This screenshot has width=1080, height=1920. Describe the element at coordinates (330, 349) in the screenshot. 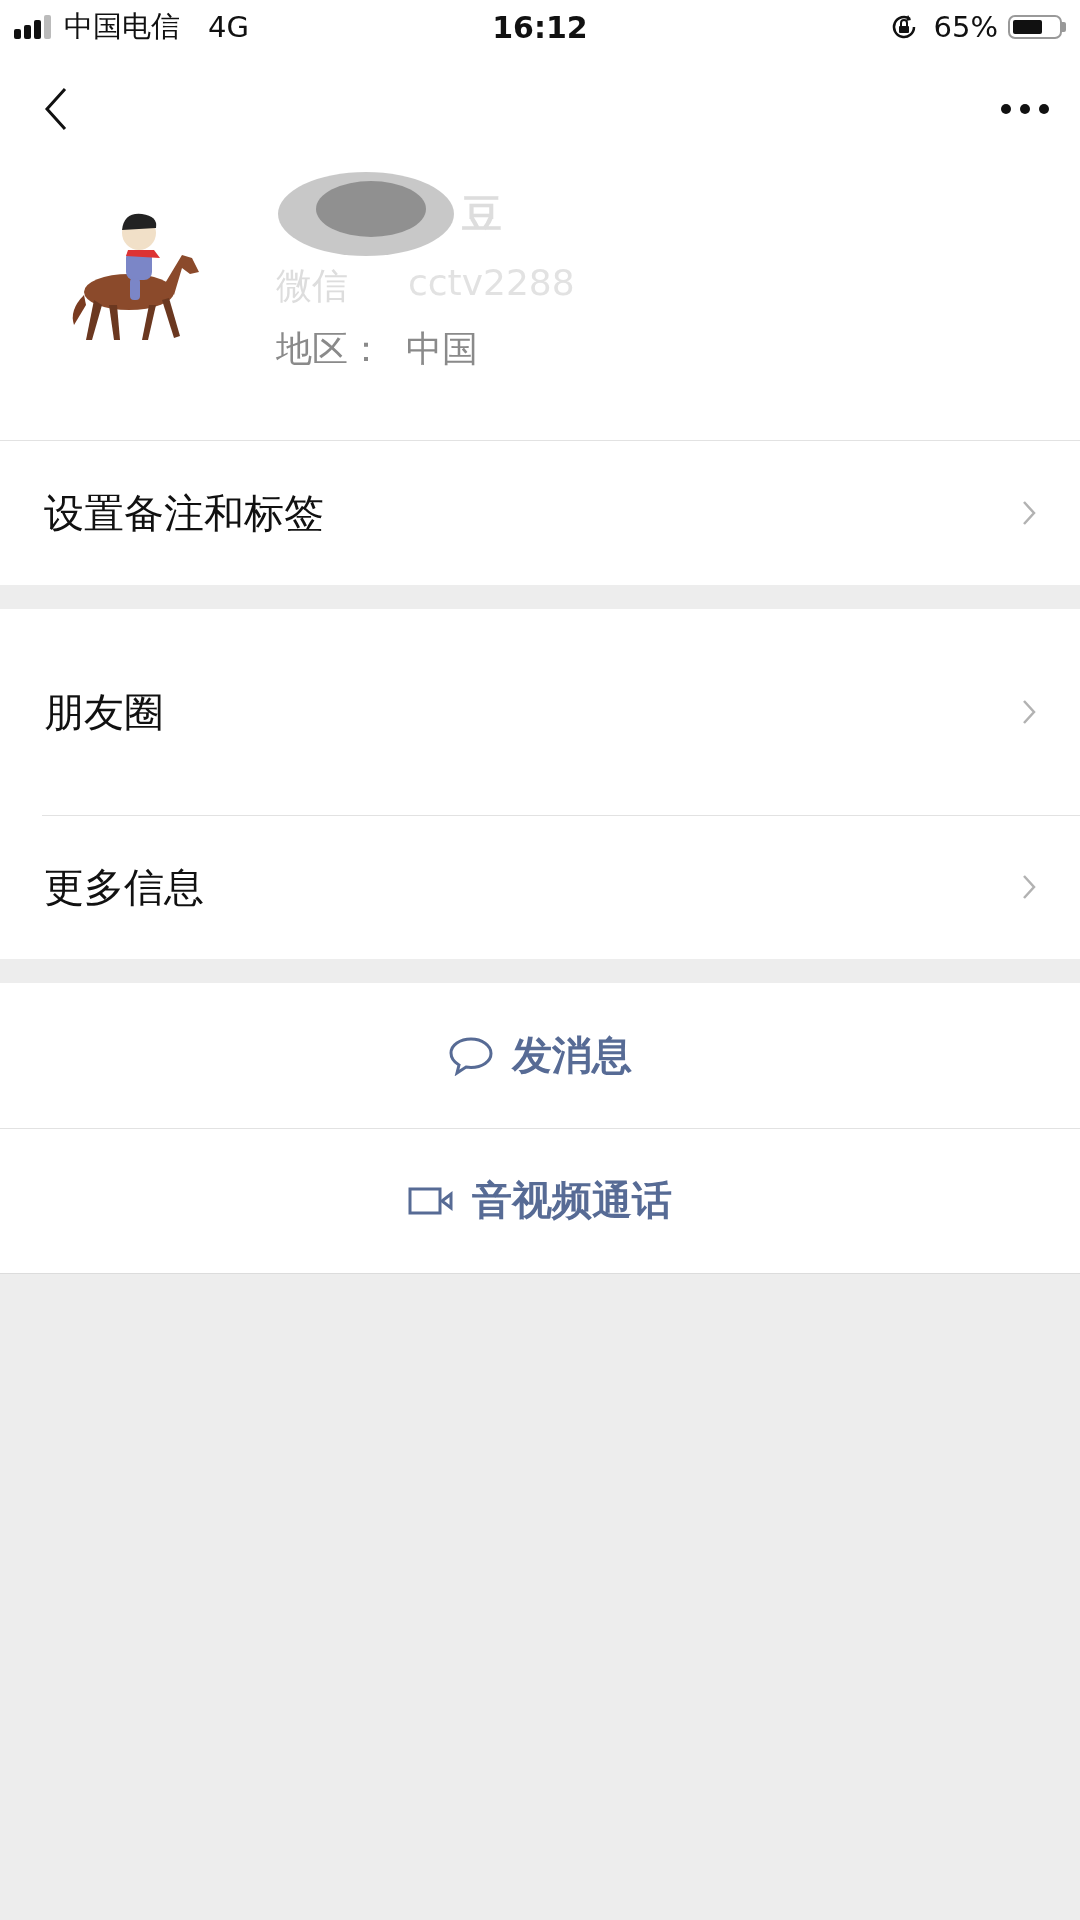

I see `region-label: 地区：` at that location.